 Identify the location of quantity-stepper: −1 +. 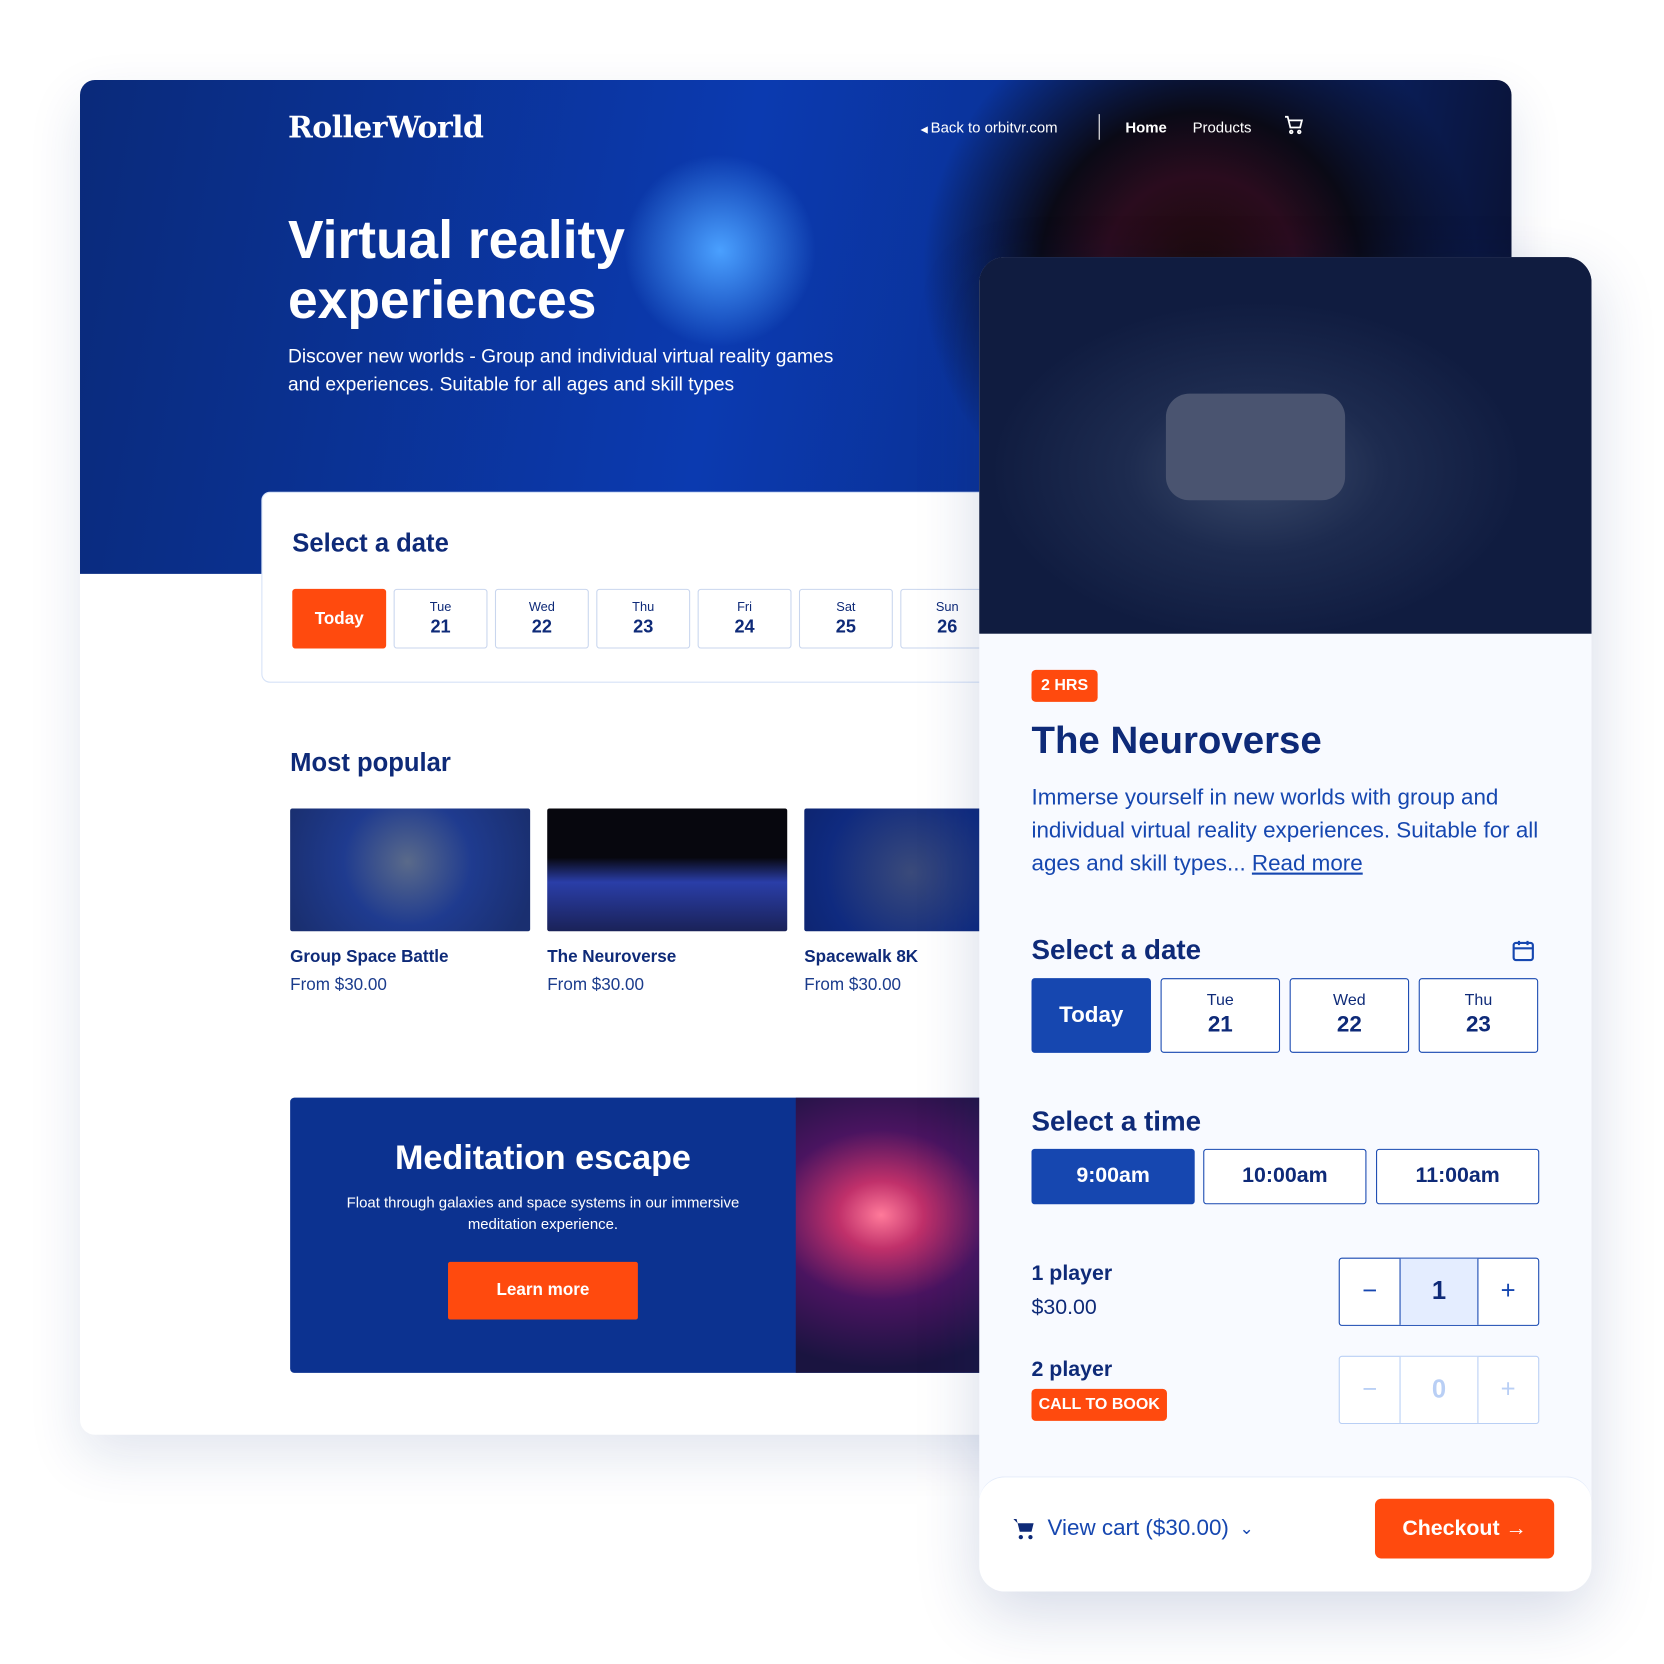
(1439, 1291).